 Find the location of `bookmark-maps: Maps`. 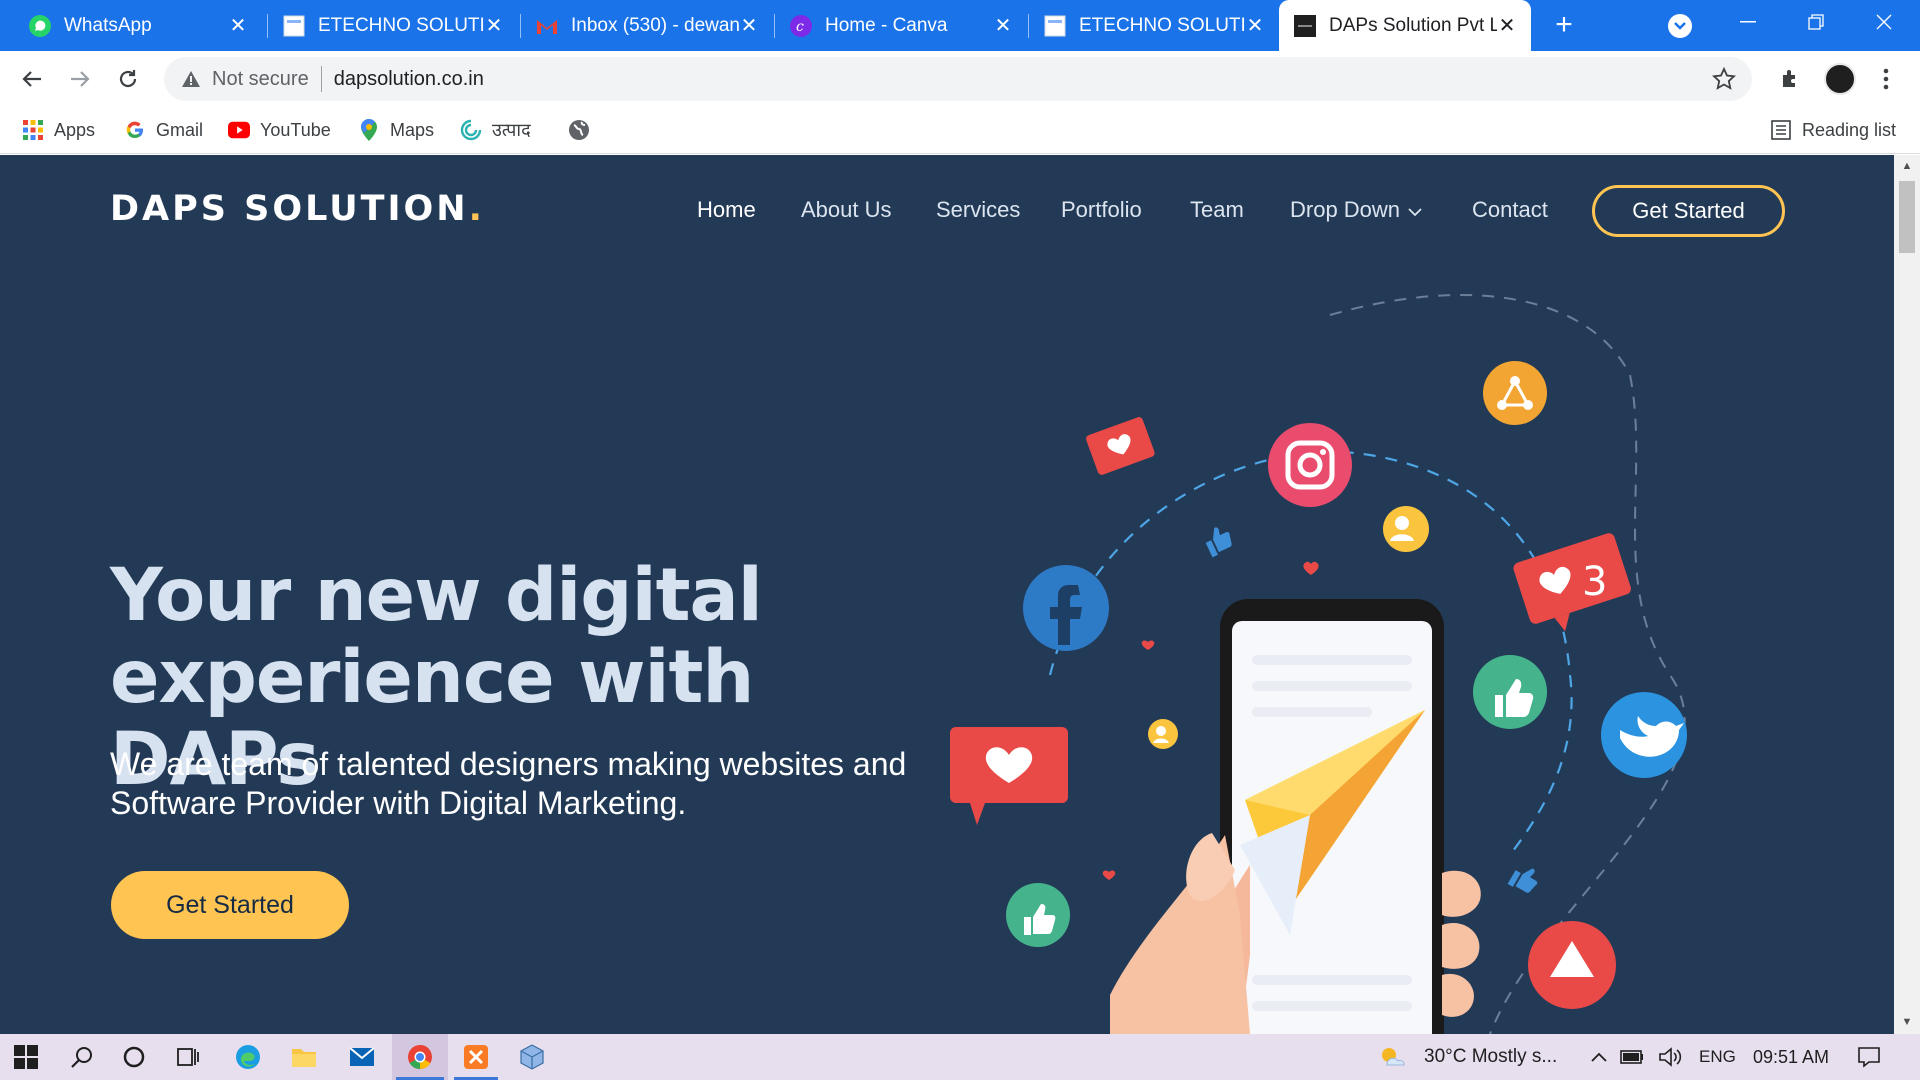

bookmark-maps: Maps is located at coordinates (396, 130).